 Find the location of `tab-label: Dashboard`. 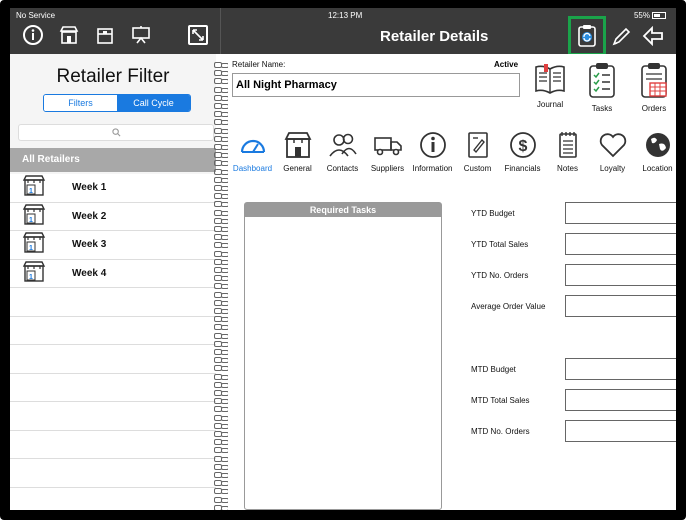

tab-label: Dashboard is located at coordinates (252, 168).